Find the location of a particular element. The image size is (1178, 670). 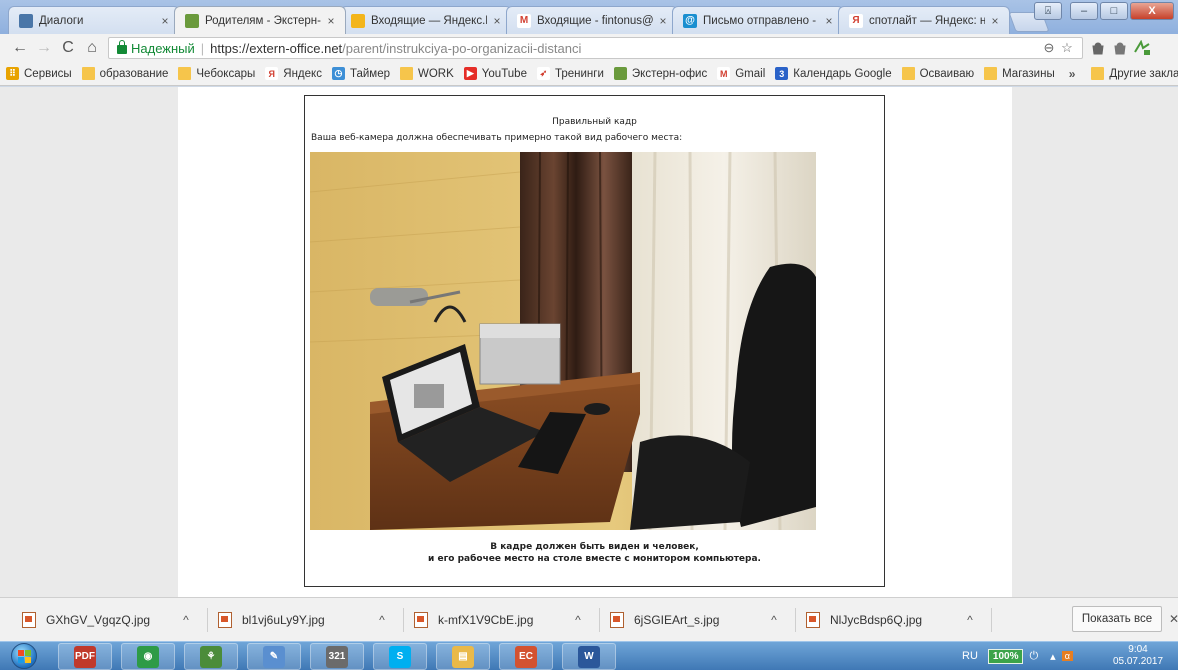

bookmark-label: Другие закладки is located at coordinates (1143, 73).